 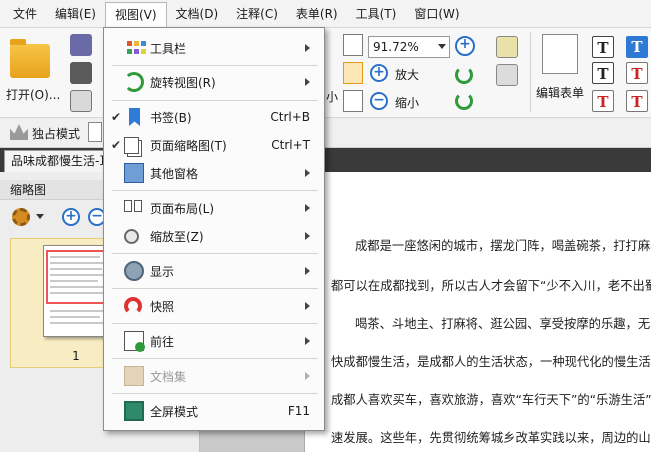 I want to click on menu-item-show: 显示, so click(x=214, y=271).